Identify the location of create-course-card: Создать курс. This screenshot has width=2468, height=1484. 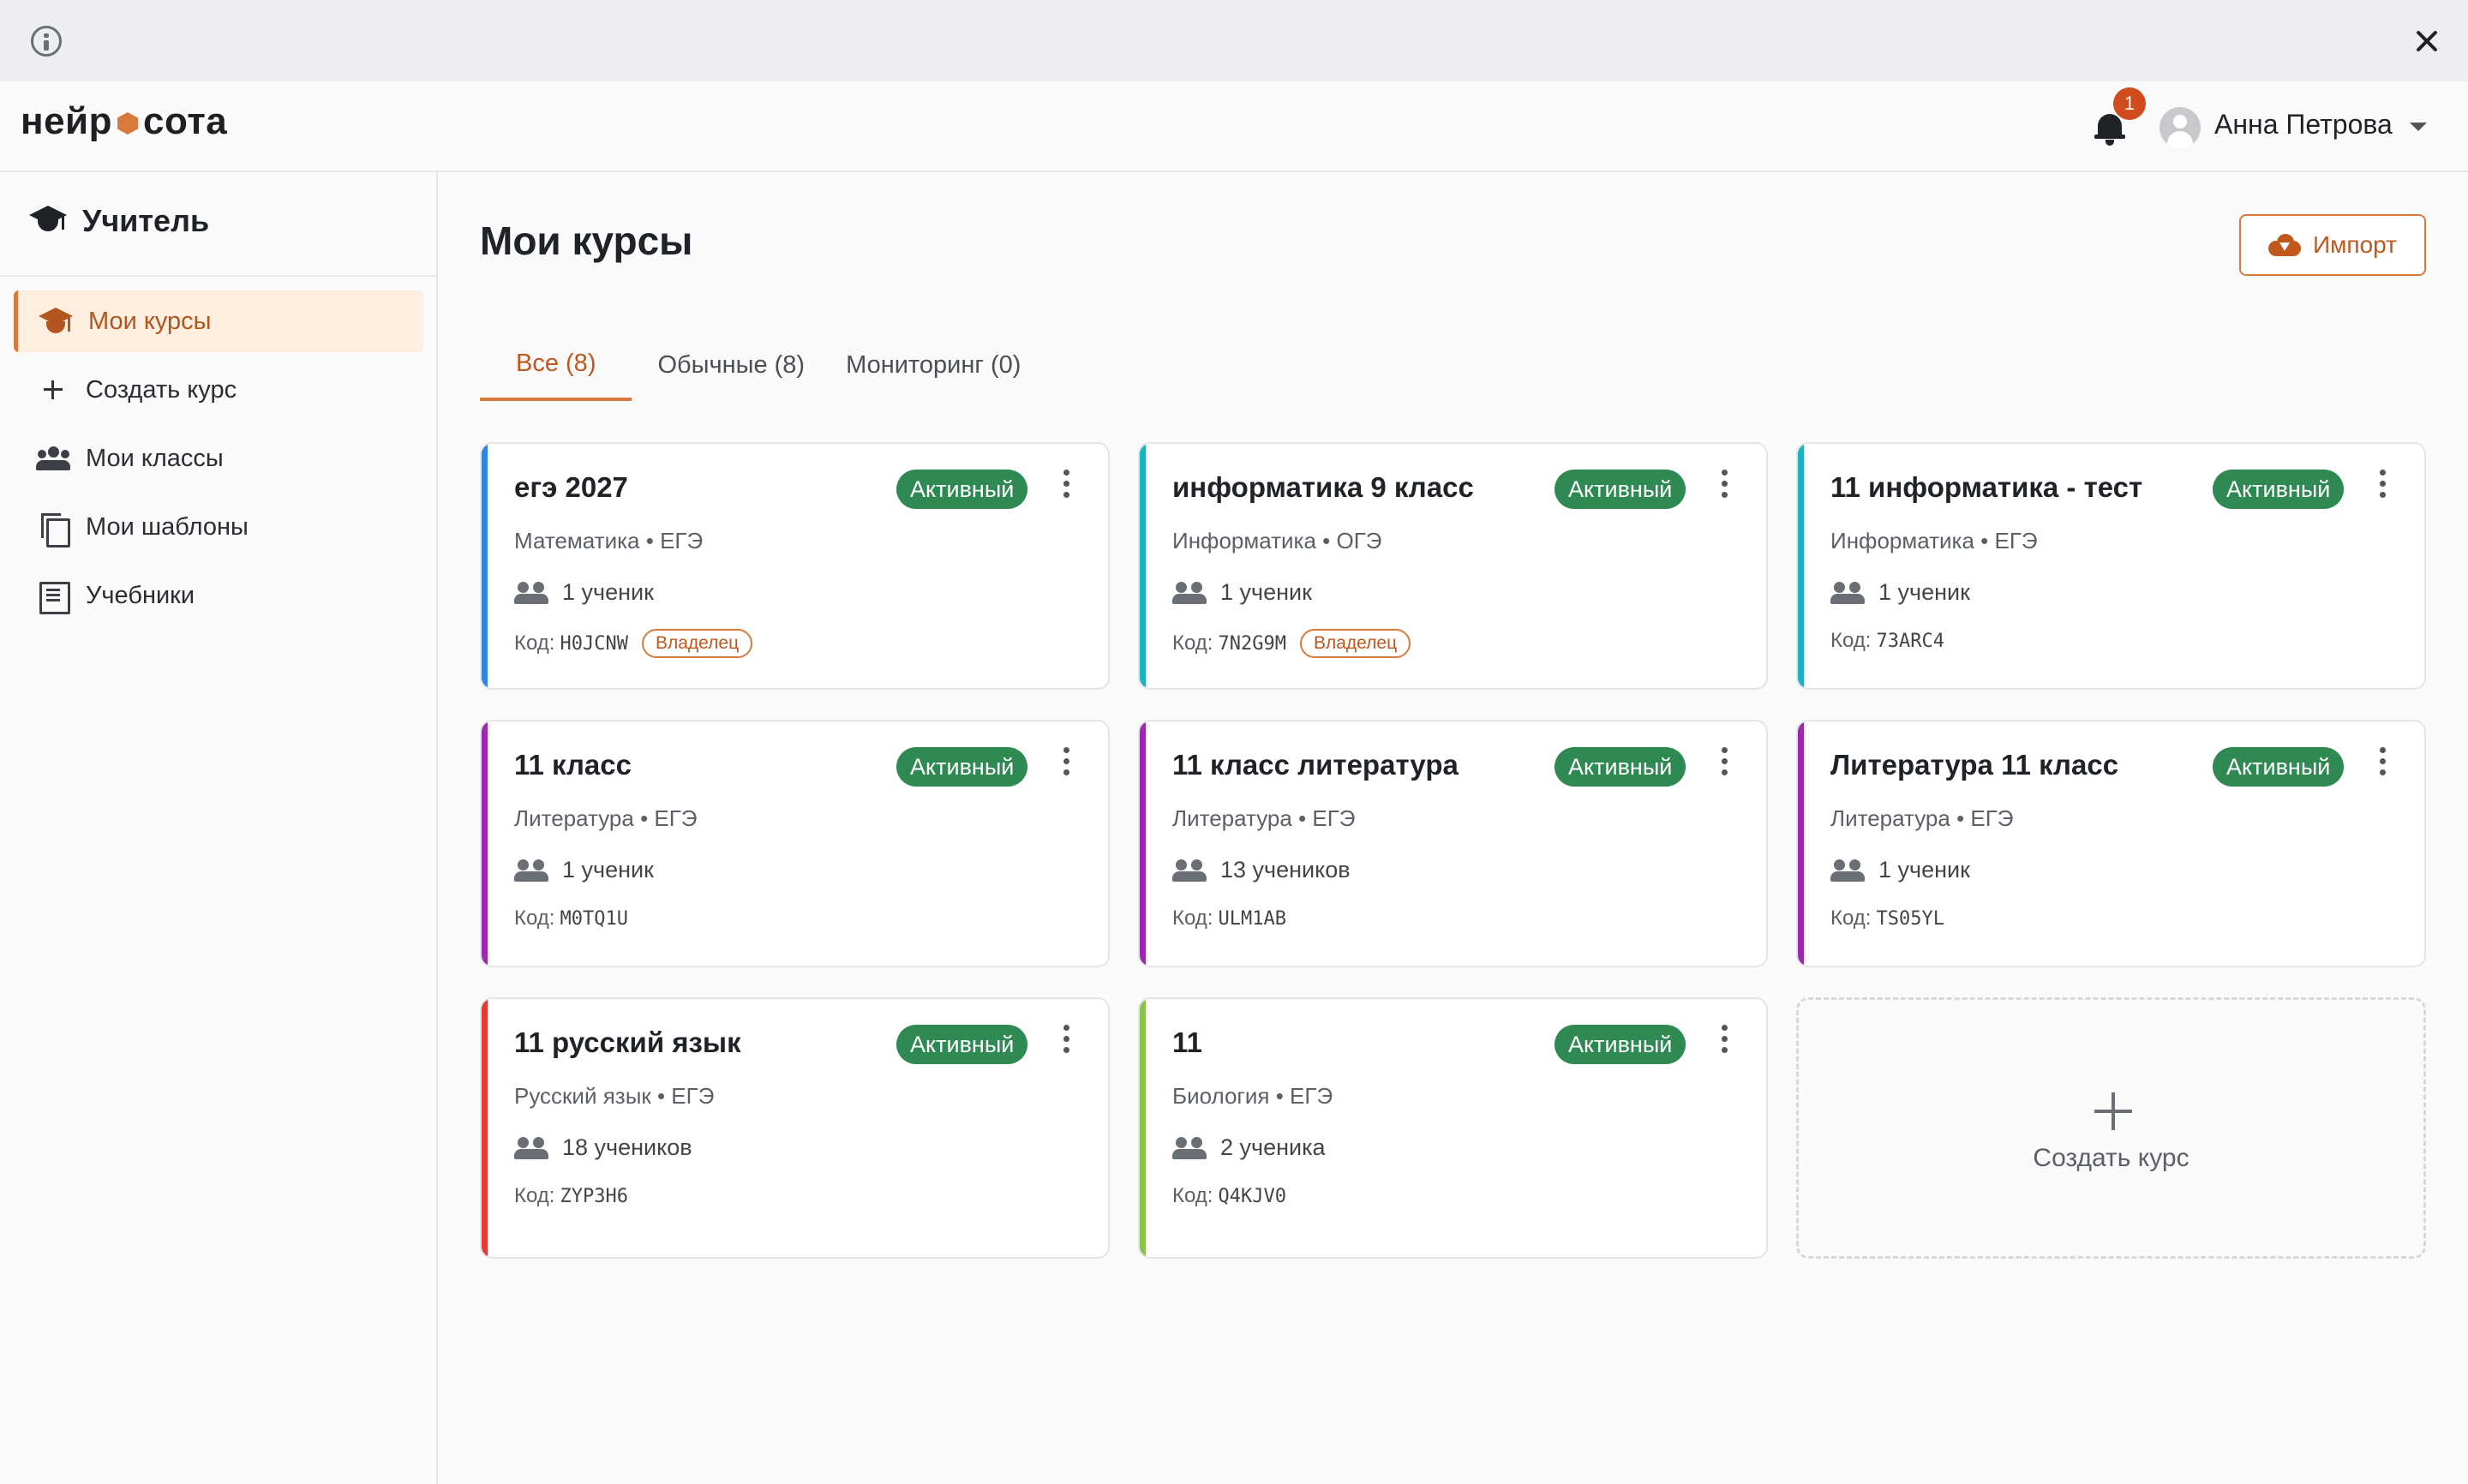
(2111, 1128).